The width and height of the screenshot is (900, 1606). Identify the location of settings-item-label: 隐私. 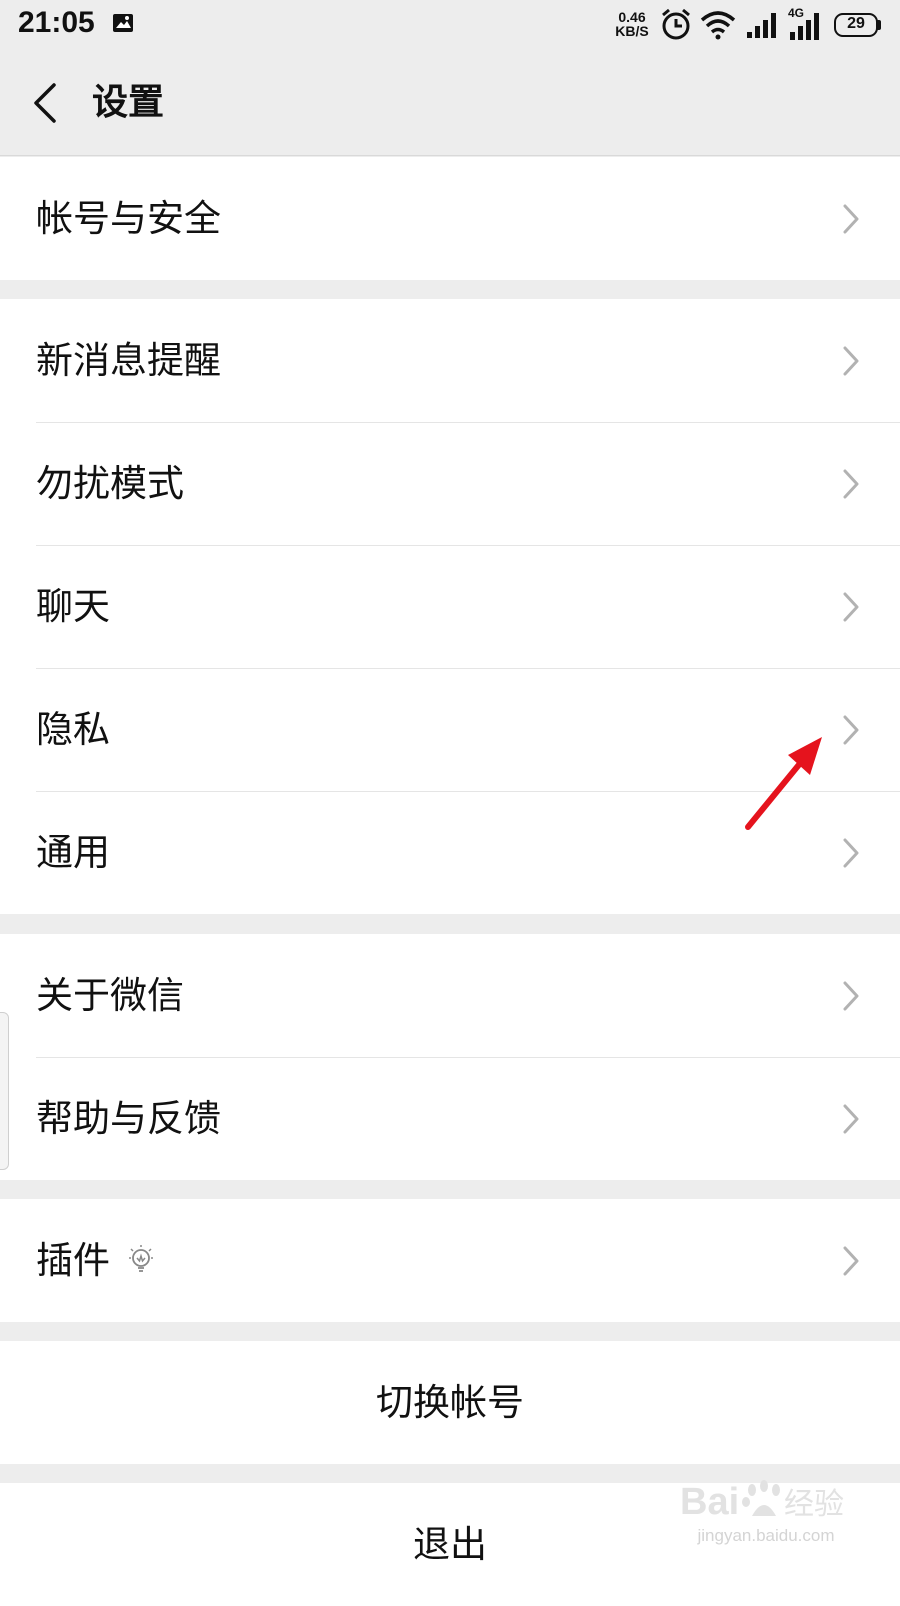
(73, 729).